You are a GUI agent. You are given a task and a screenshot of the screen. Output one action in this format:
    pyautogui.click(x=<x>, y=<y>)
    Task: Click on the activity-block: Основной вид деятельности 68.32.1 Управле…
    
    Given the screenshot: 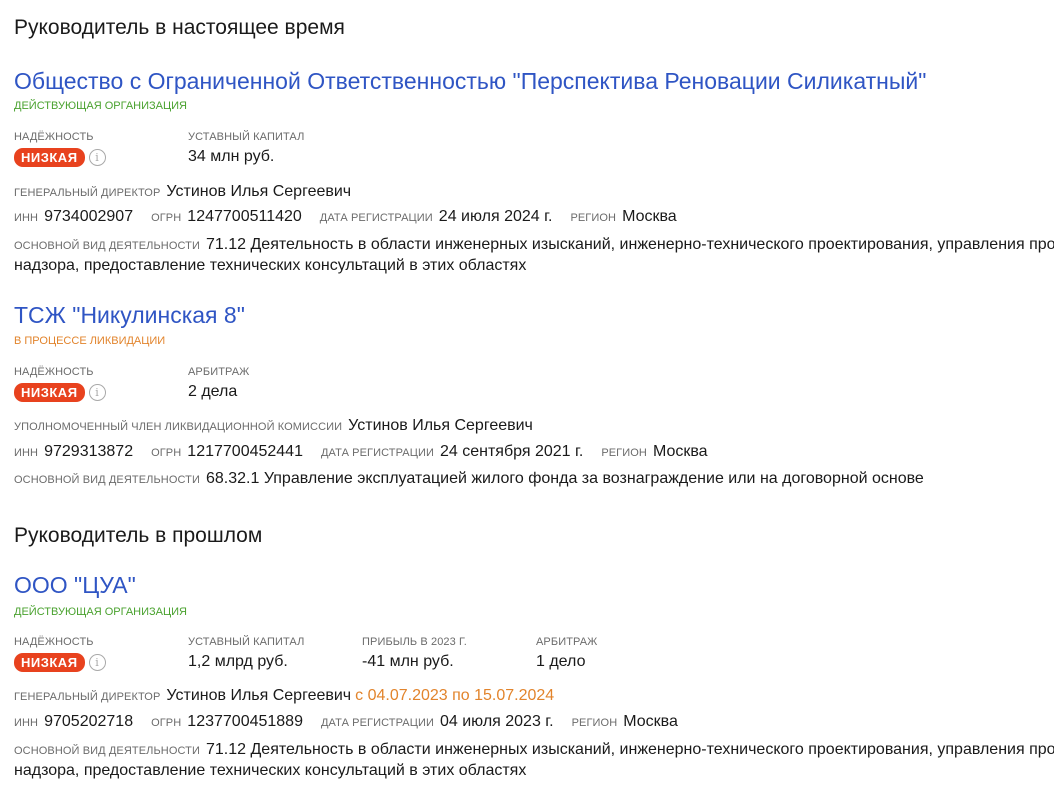 What is the action you would take?
    pyautogui.click(x=478, y=479)
    